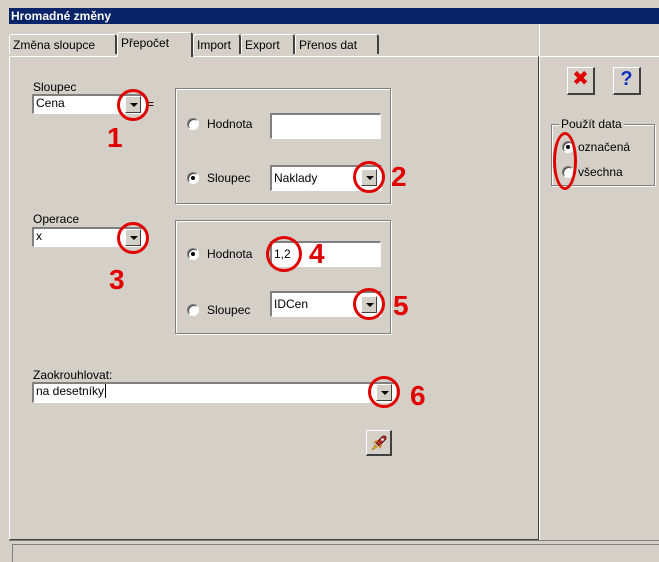  What do you see at coordinates (63, 44) in the screenshot?
I see `tab-zmena-sloupce: Změna sloupce` at bounding box center [63, 44].